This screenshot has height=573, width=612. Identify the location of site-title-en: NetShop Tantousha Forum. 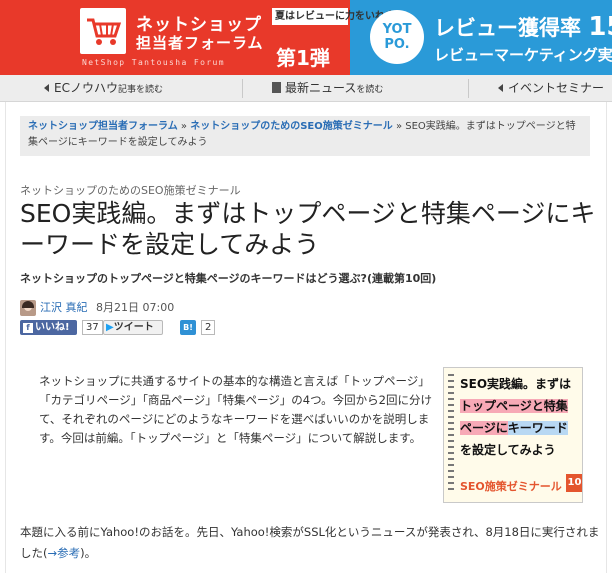
(153, 62).